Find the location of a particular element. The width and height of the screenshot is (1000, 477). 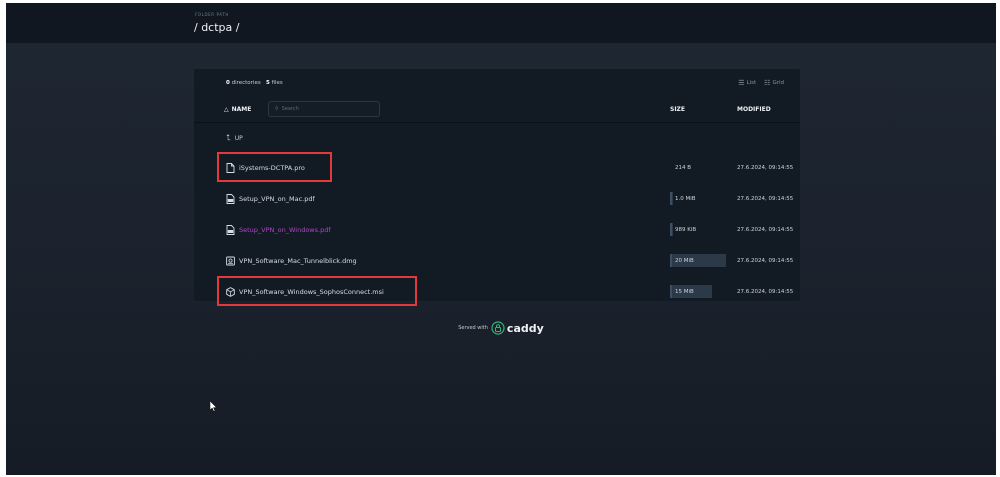

caddy-logo: caddy is located at coordinates (517, 328).